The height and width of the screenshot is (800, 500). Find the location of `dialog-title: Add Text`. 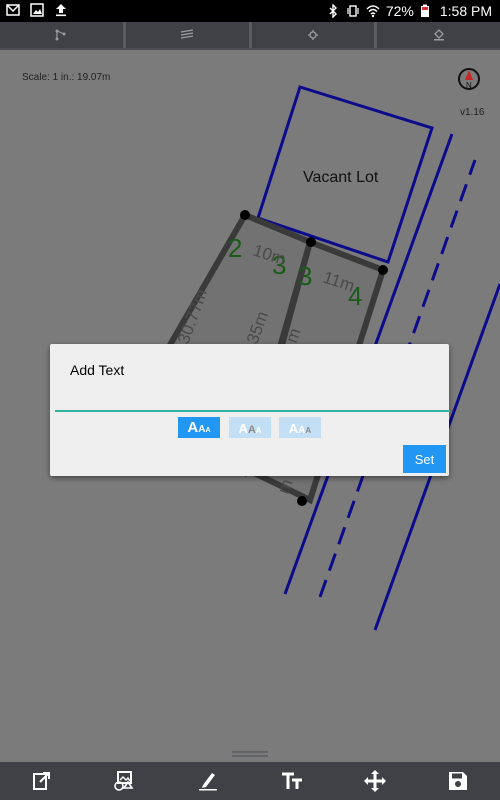

dialog-title: Add Text is located at coordinates (97, 370).